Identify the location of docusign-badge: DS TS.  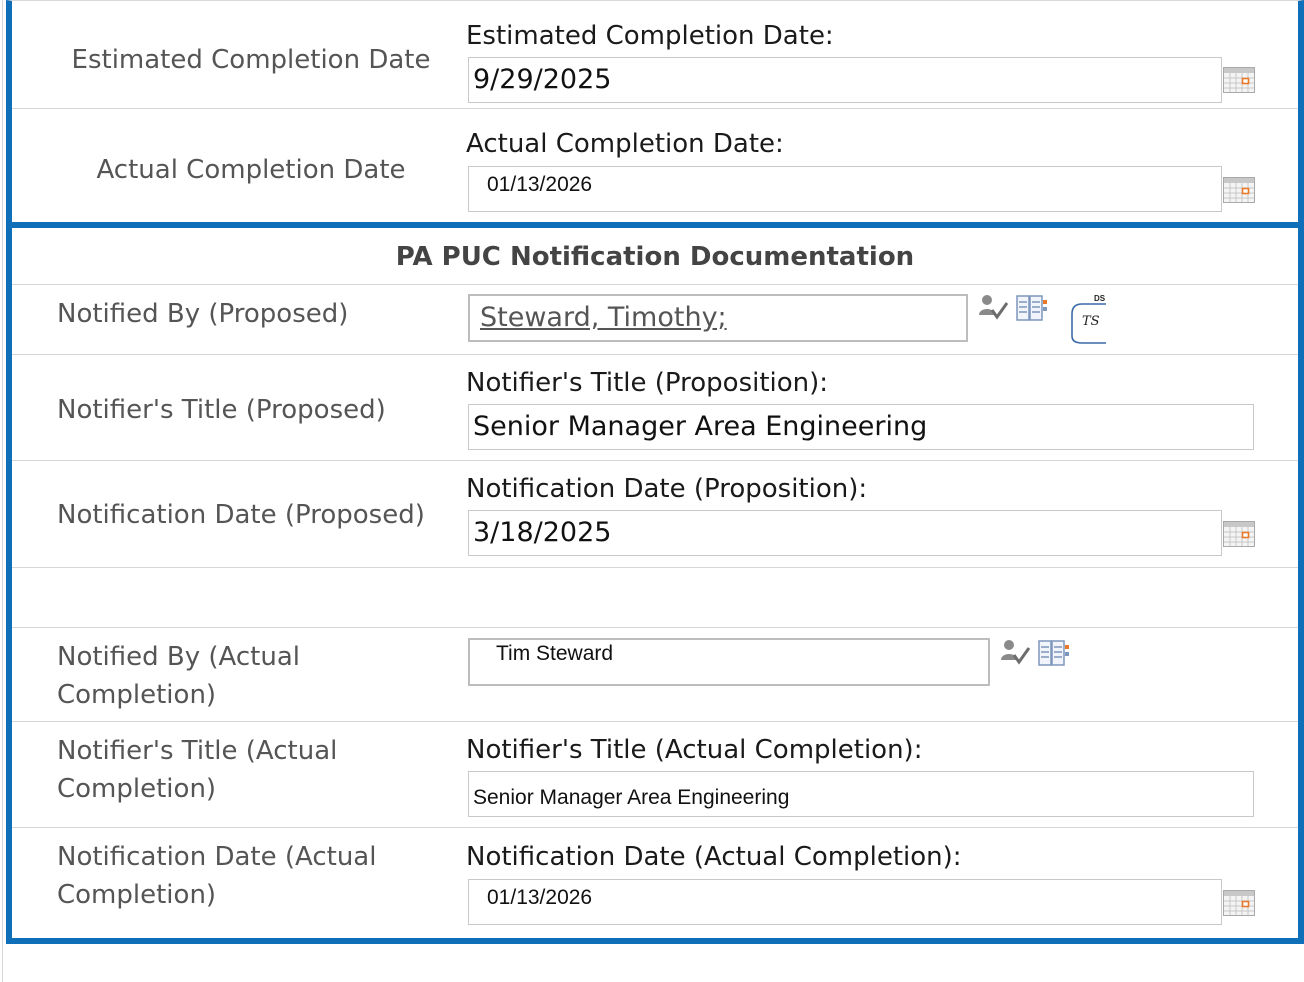
(1089, 319).